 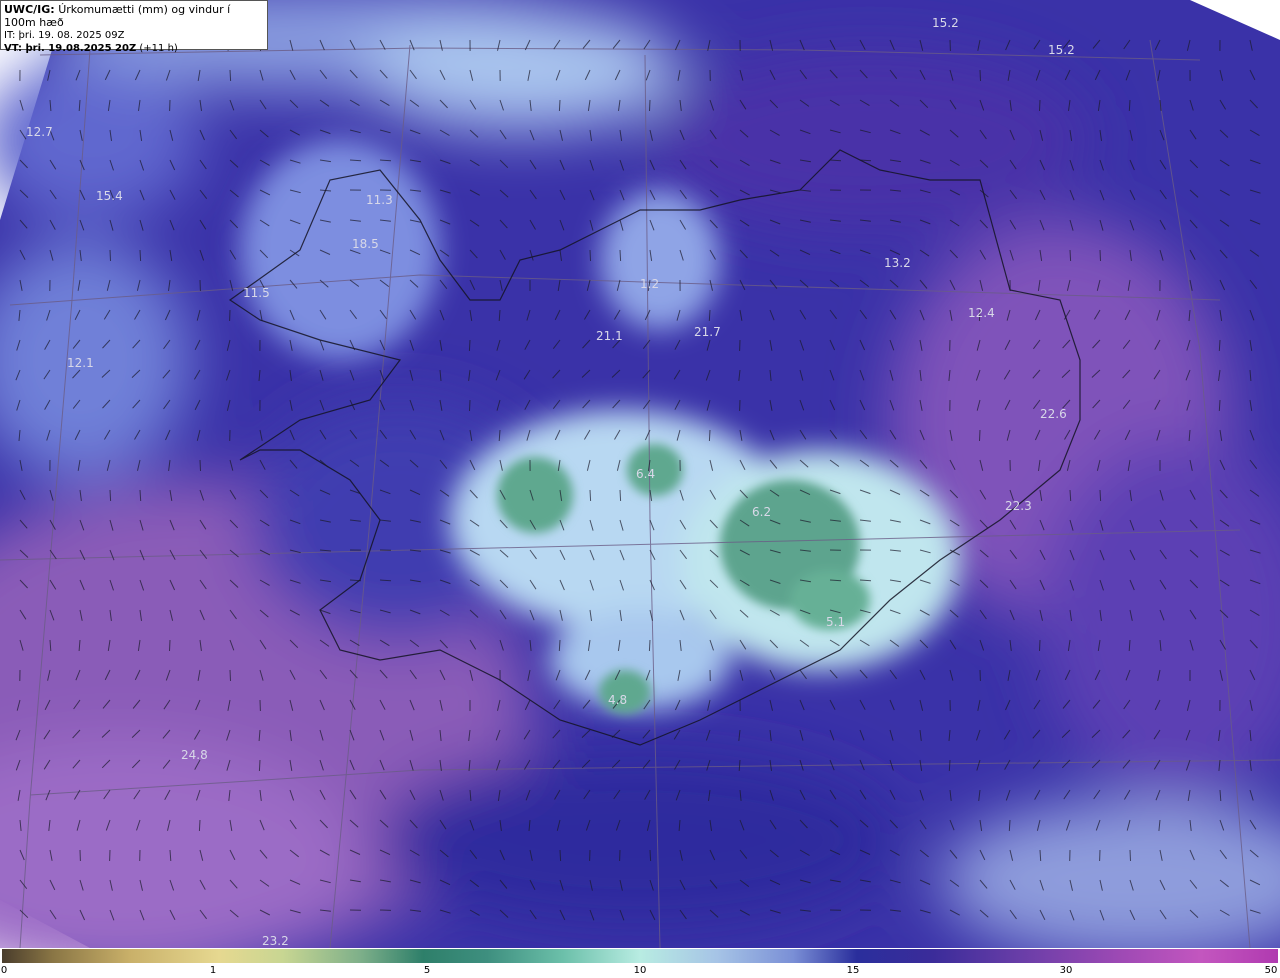 What do you see at coordinates (379, 200) in the screenshot?
I see `value-label: 11.3` at bounding box center [379, 200].